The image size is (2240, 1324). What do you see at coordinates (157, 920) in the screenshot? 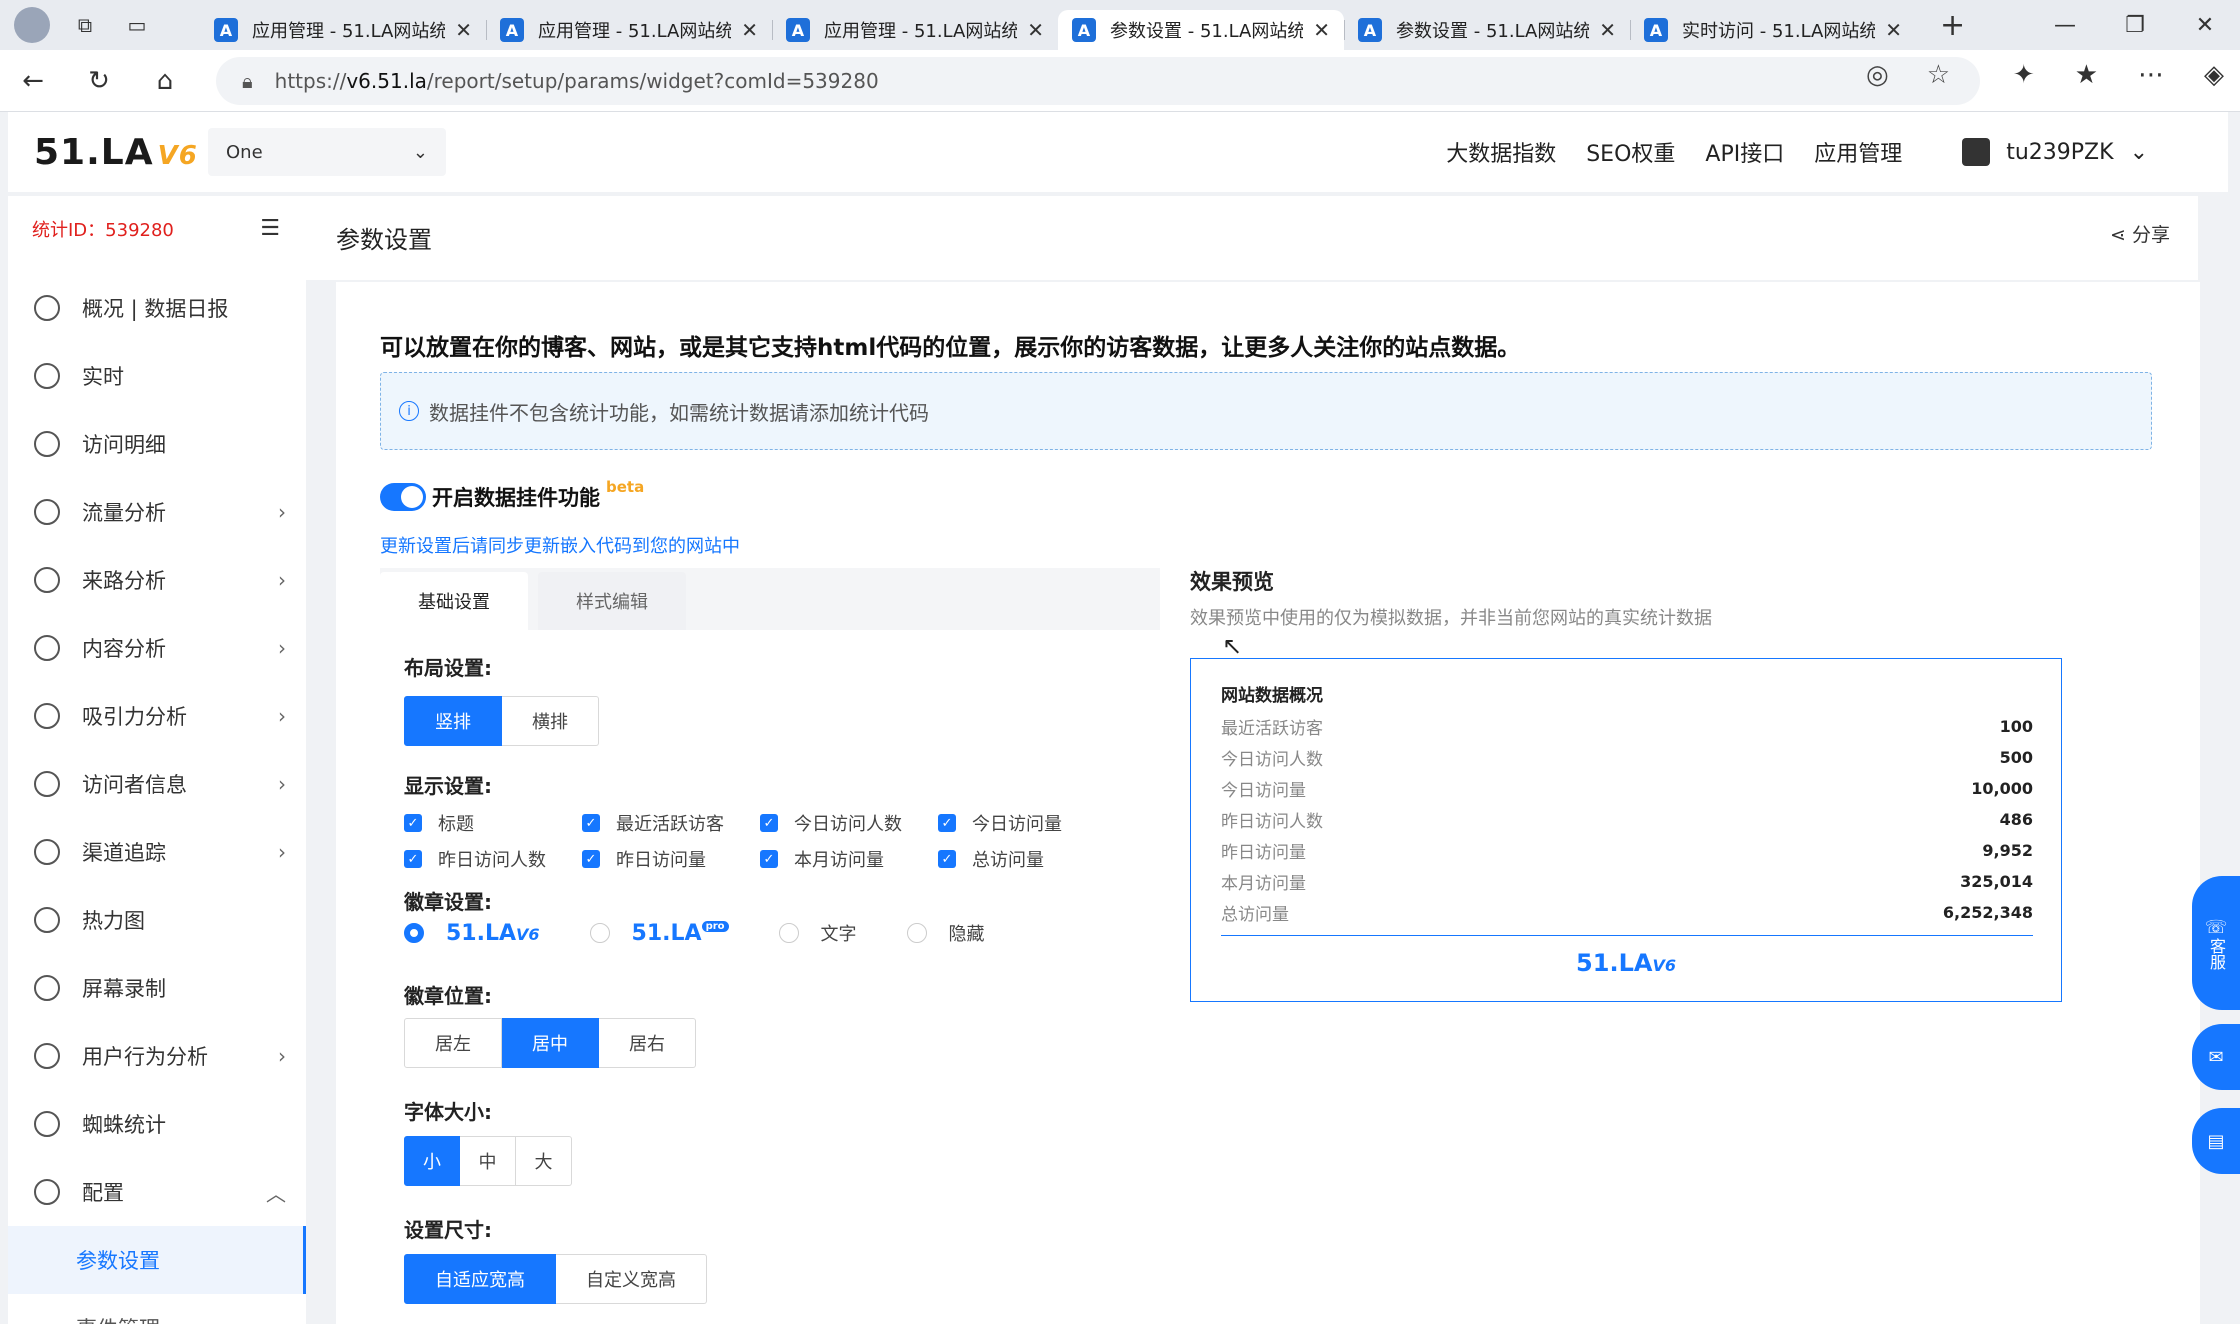
I see `sidebar-item: 热力图` at bounding box center [157, 920].